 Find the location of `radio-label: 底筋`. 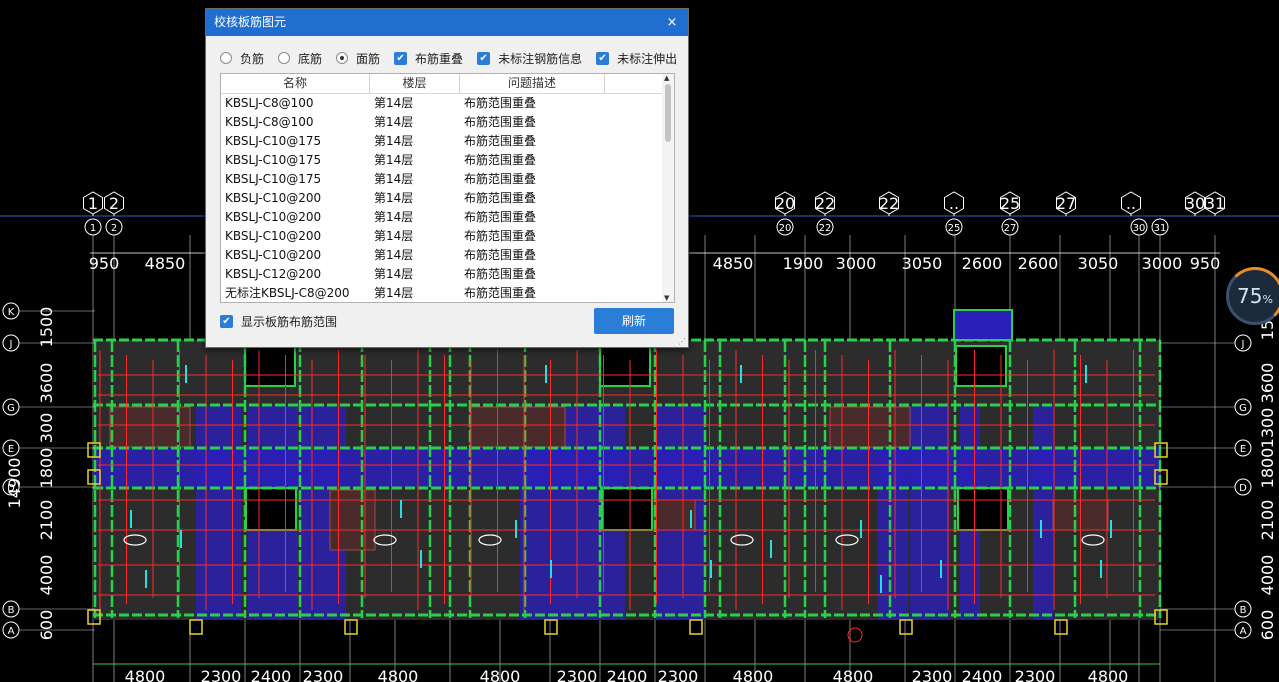

radio-label: 底筋 is located at coordinates (310, 58).